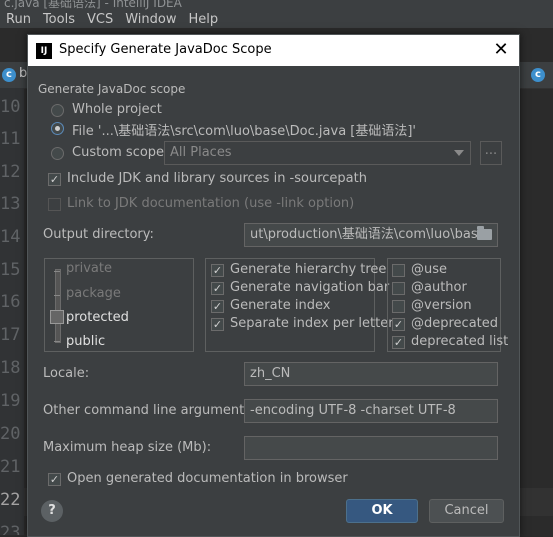 This screenshot has height=537, width=553. I want to click on dialog-title: Specify Generate JavaDoc Scope, so click(165, 49).